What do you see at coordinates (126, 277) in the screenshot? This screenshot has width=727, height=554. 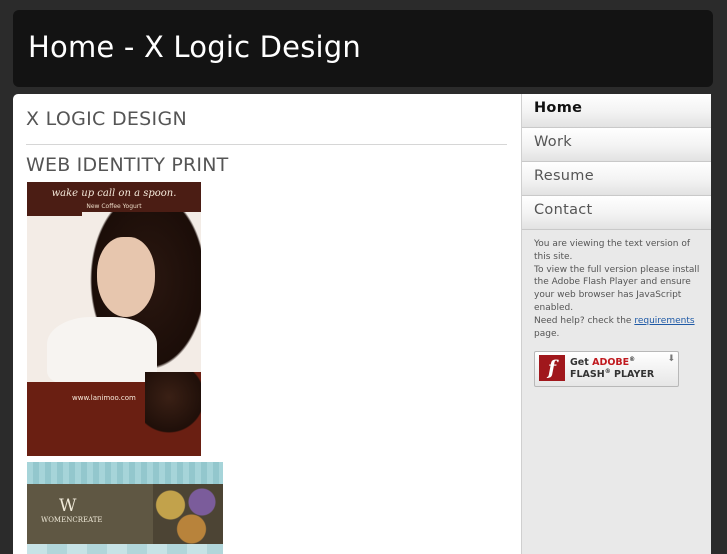 I see `image-face` at bounding box center [126, 277].